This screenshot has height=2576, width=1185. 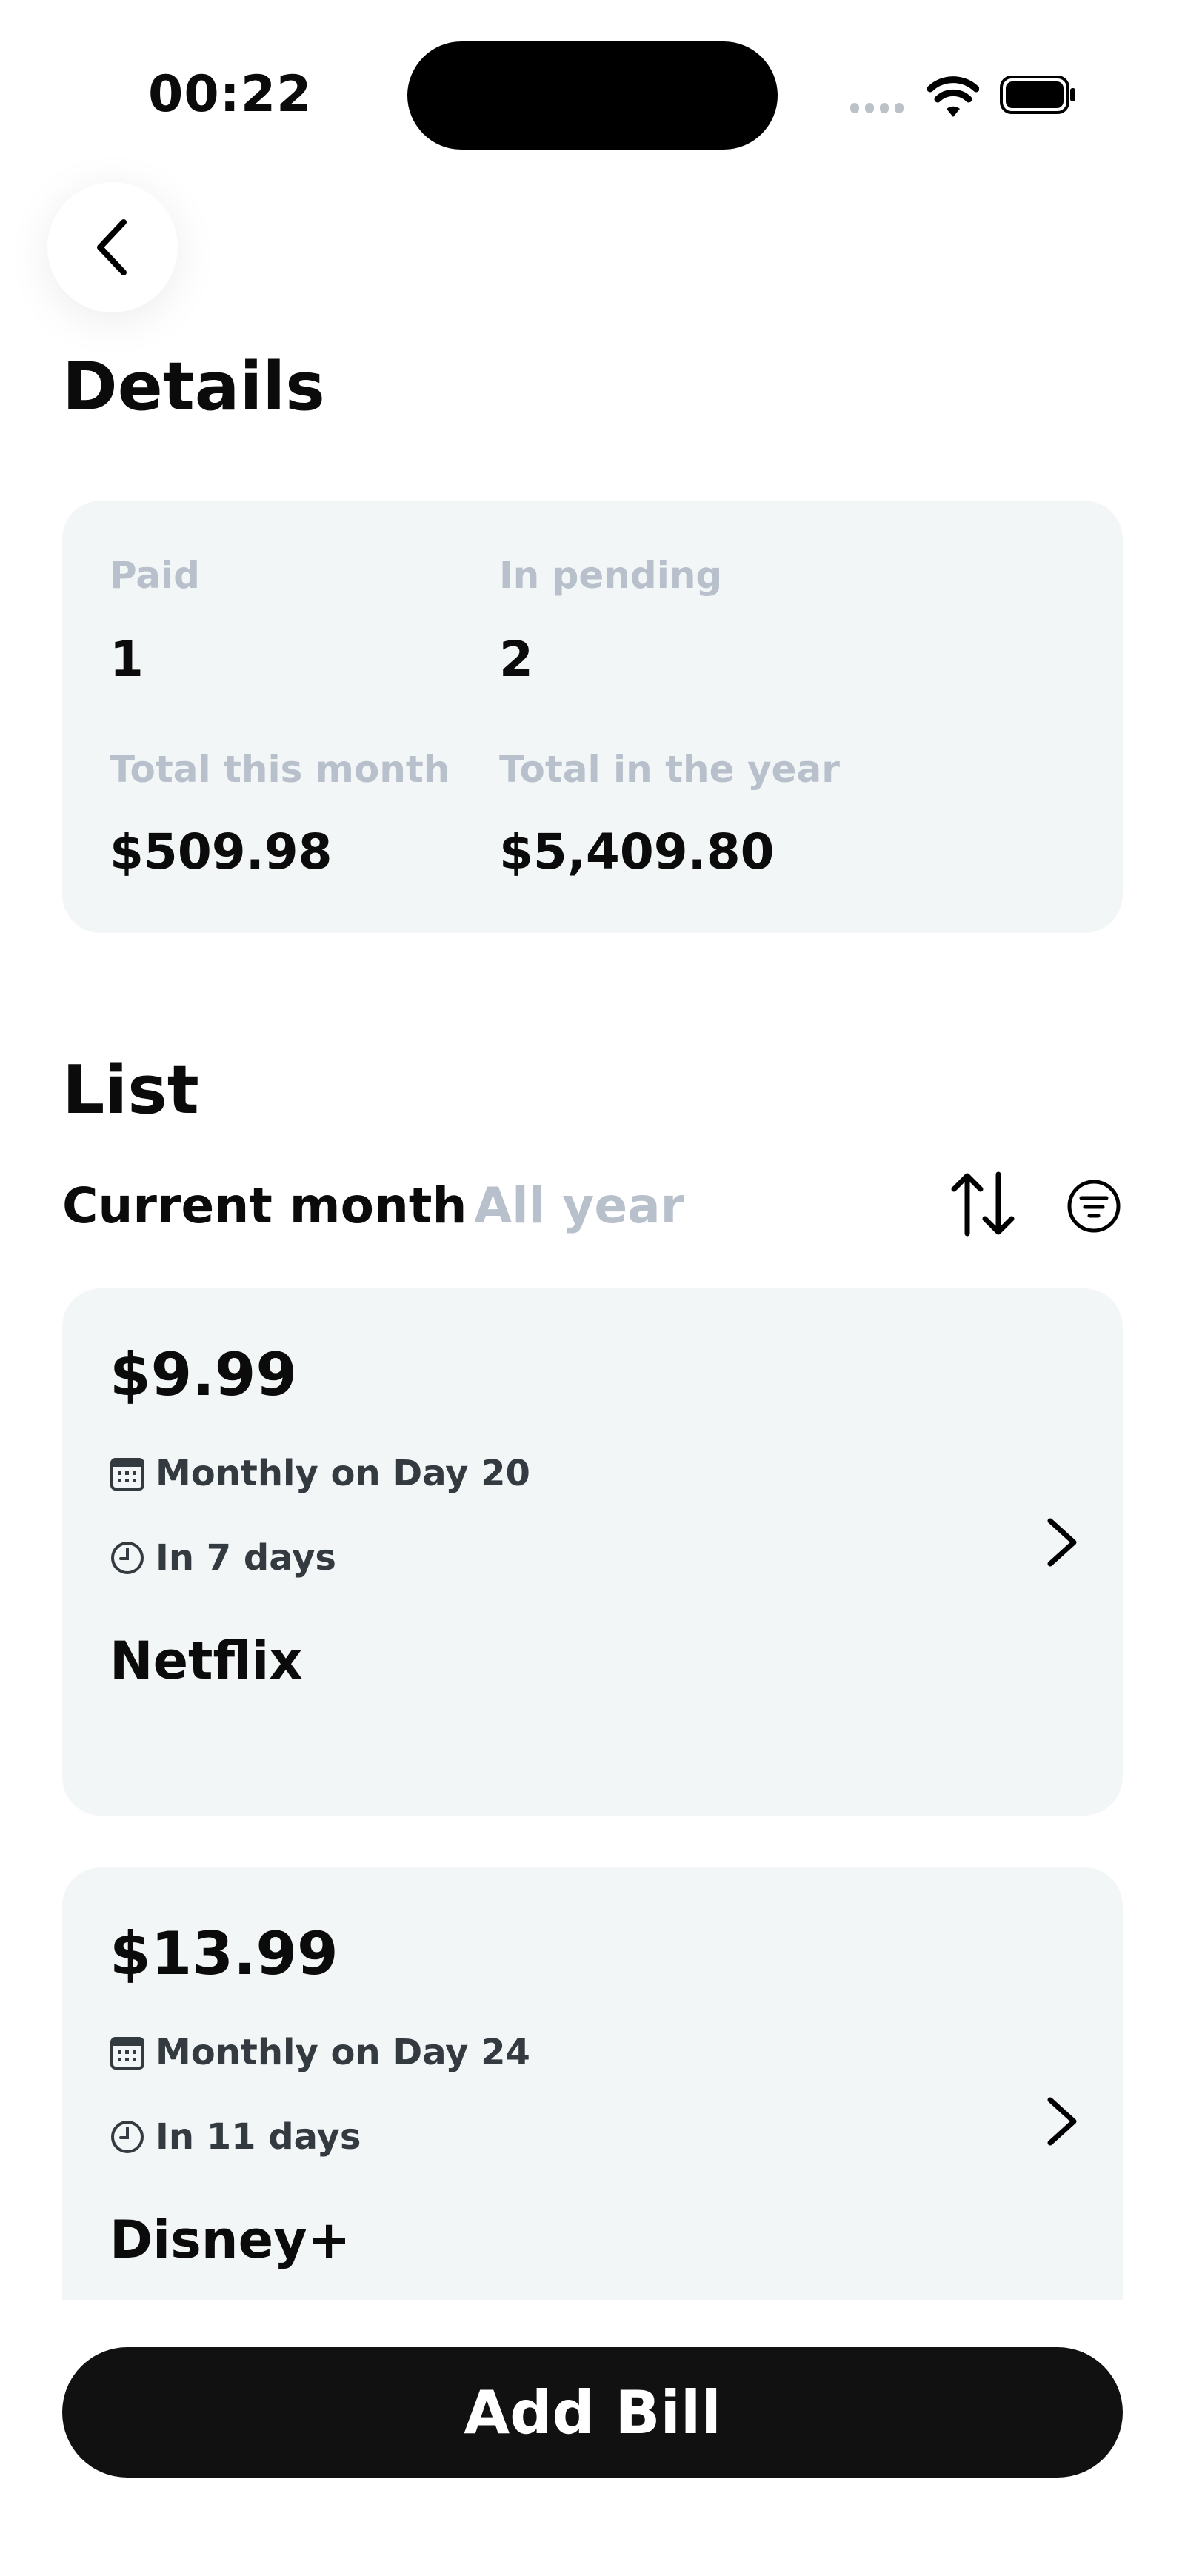 I want to click on bill-schedule-text: Monthly on Day 24, so click(x=343, y=2052).